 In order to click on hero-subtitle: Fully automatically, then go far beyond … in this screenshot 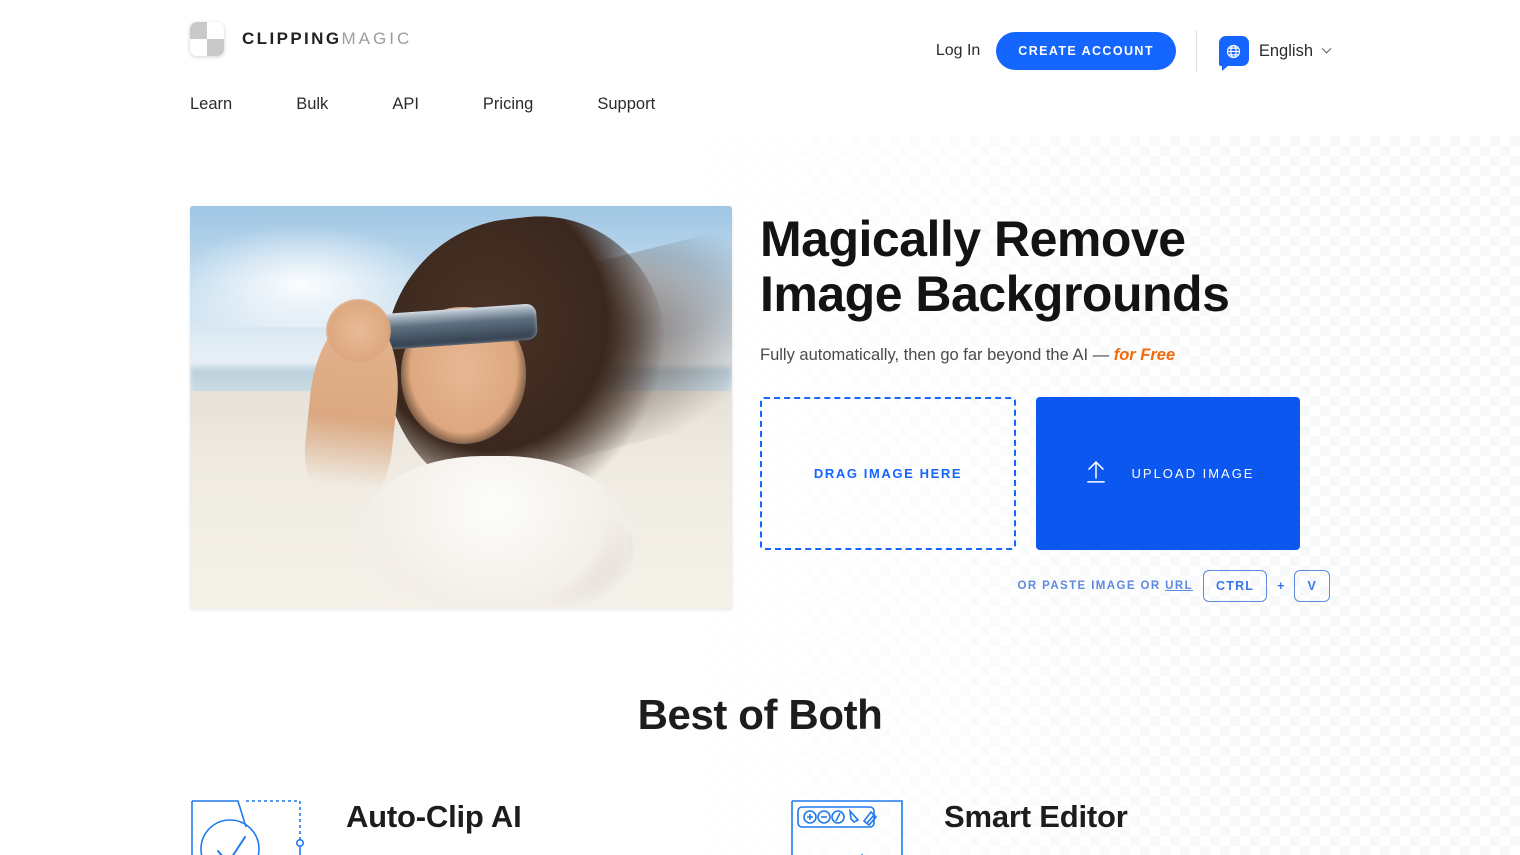, I will do `click(1045, 355)`.